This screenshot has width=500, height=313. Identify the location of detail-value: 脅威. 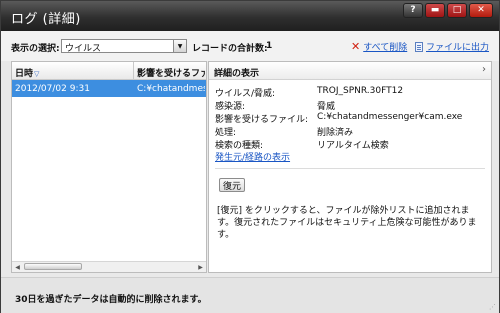
(326, 107).